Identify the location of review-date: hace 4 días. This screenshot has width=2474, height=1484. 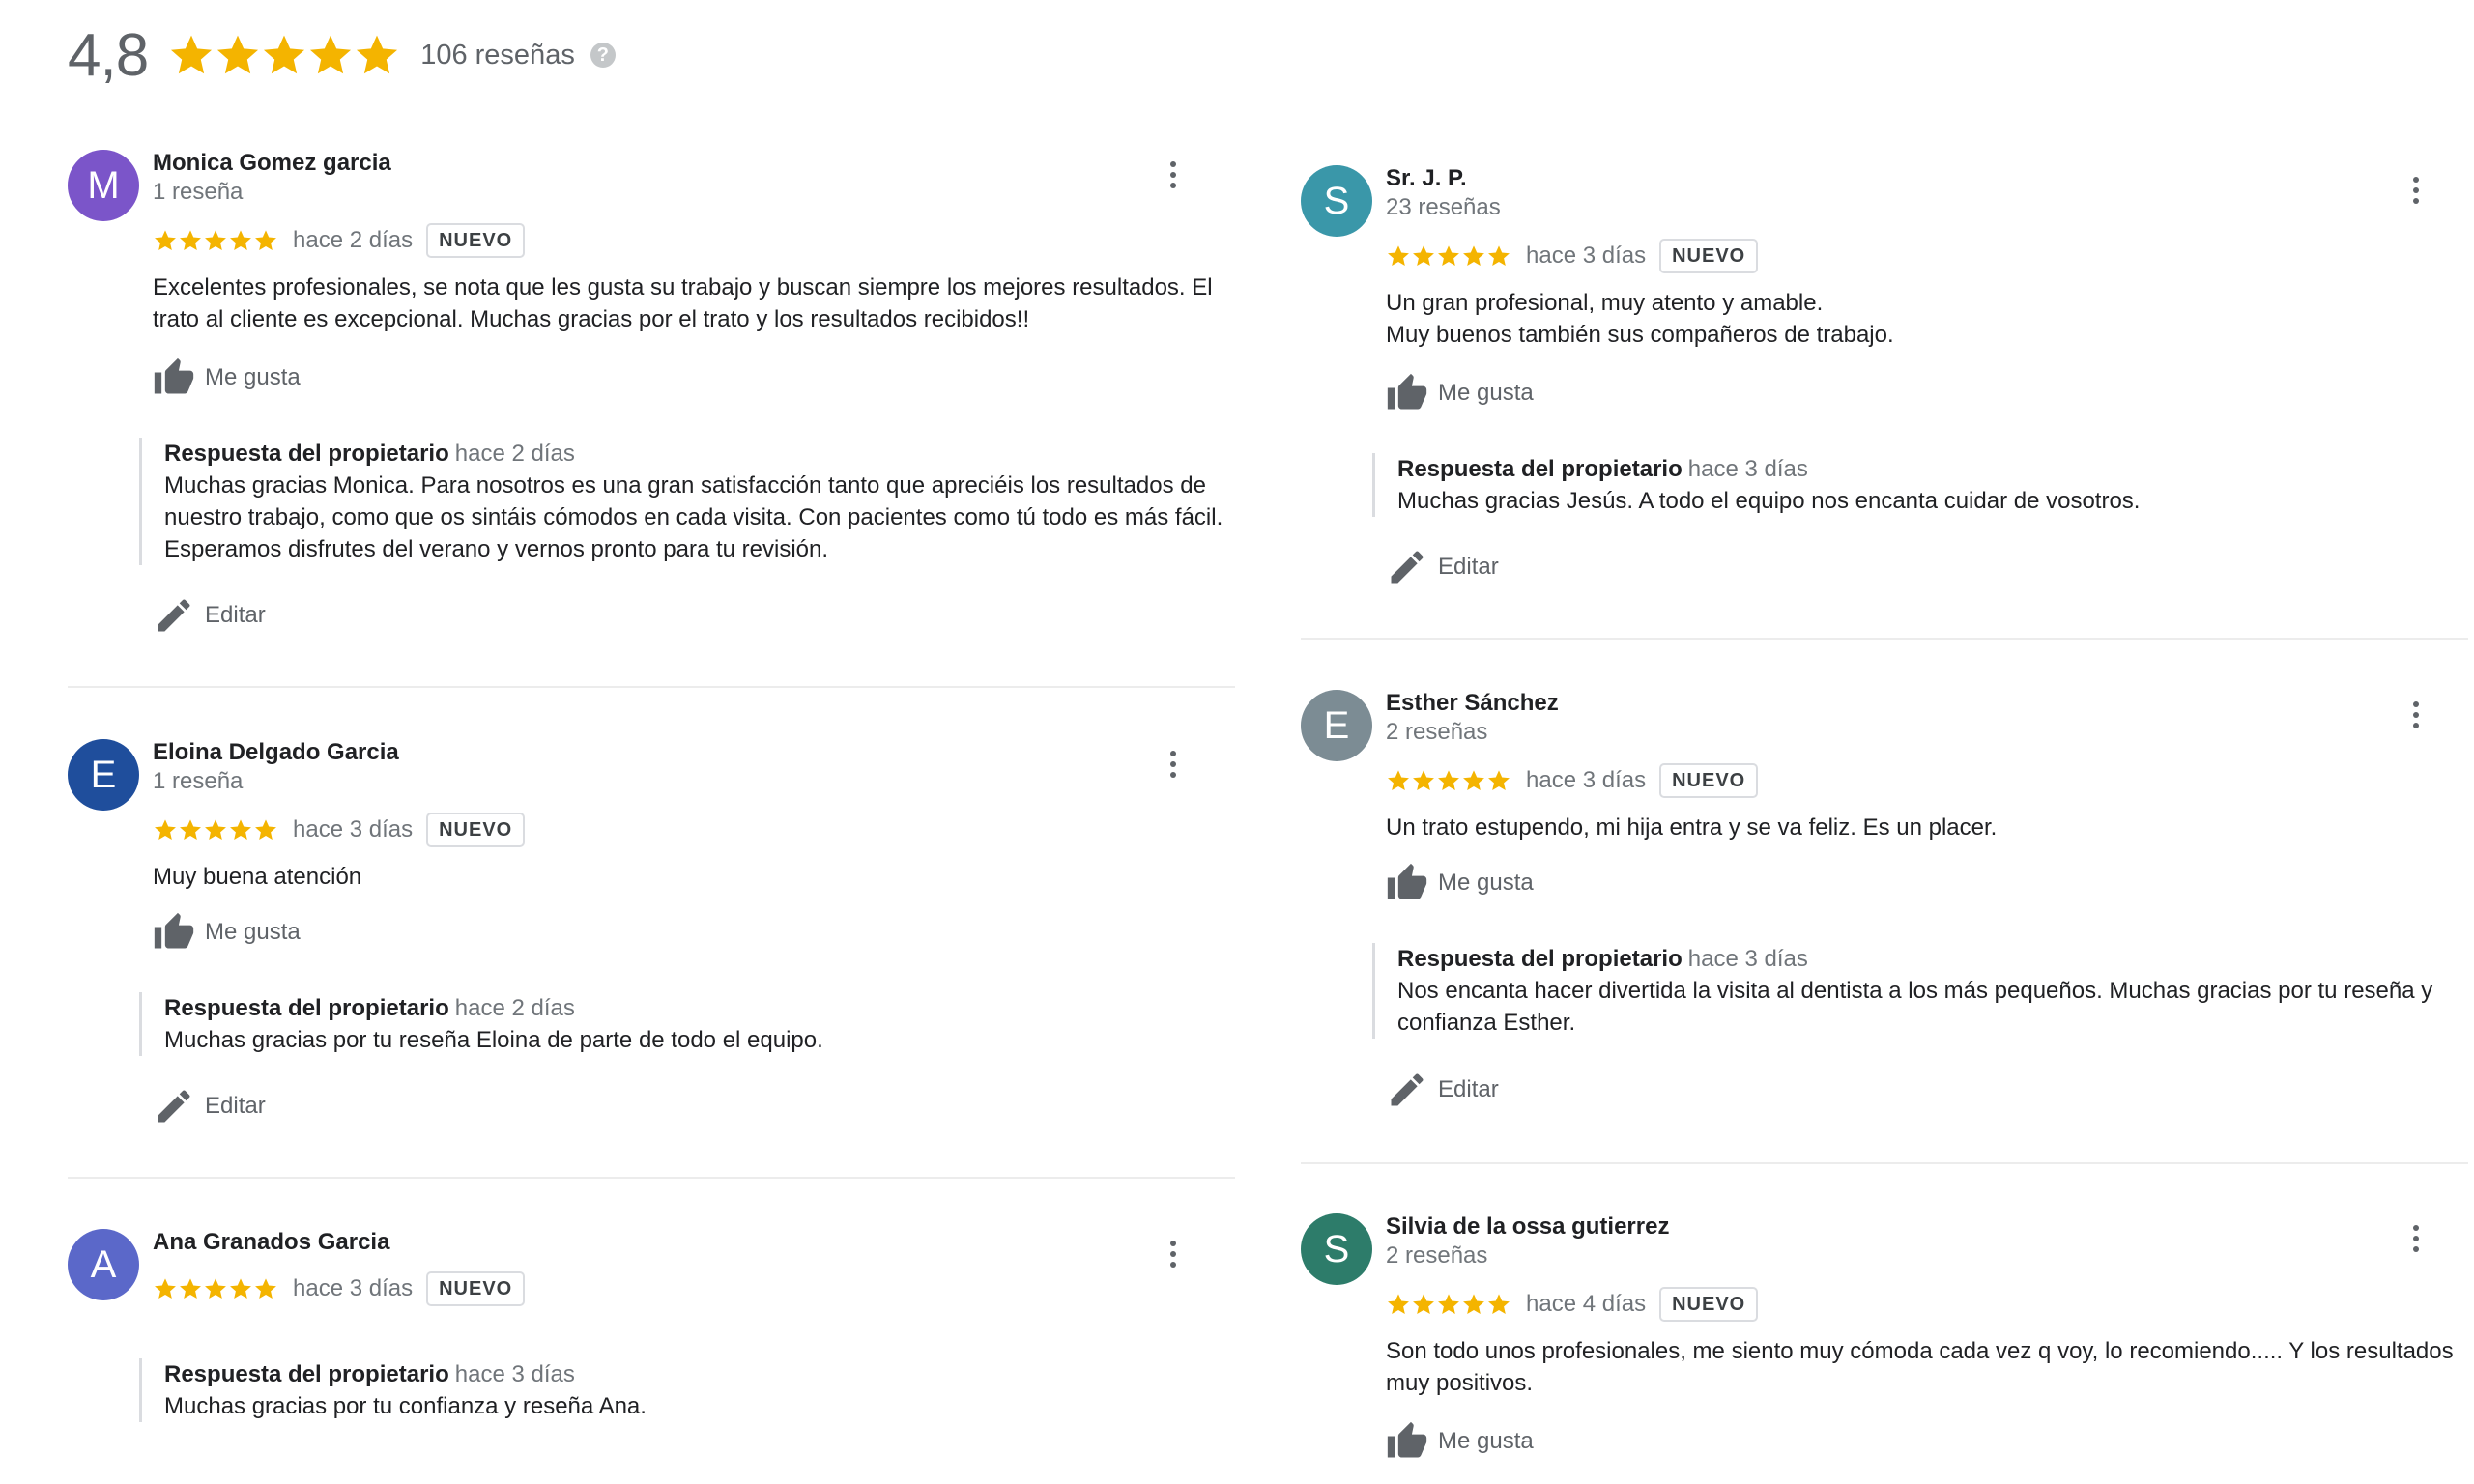
(1586, 1304).